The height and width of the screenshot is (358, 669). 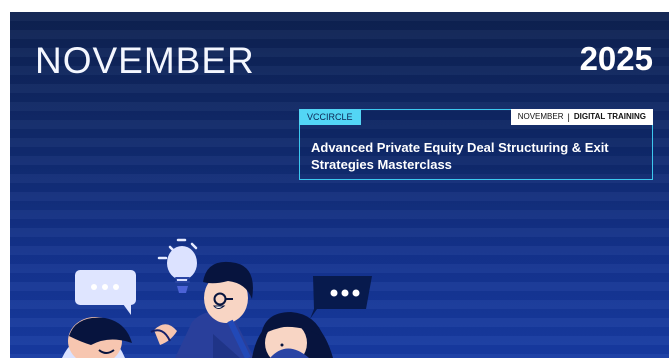 What do you see at coordinates (177, 265) in the screenshot?
I see `lightbulb-icon` at bounding box center [177, 265].